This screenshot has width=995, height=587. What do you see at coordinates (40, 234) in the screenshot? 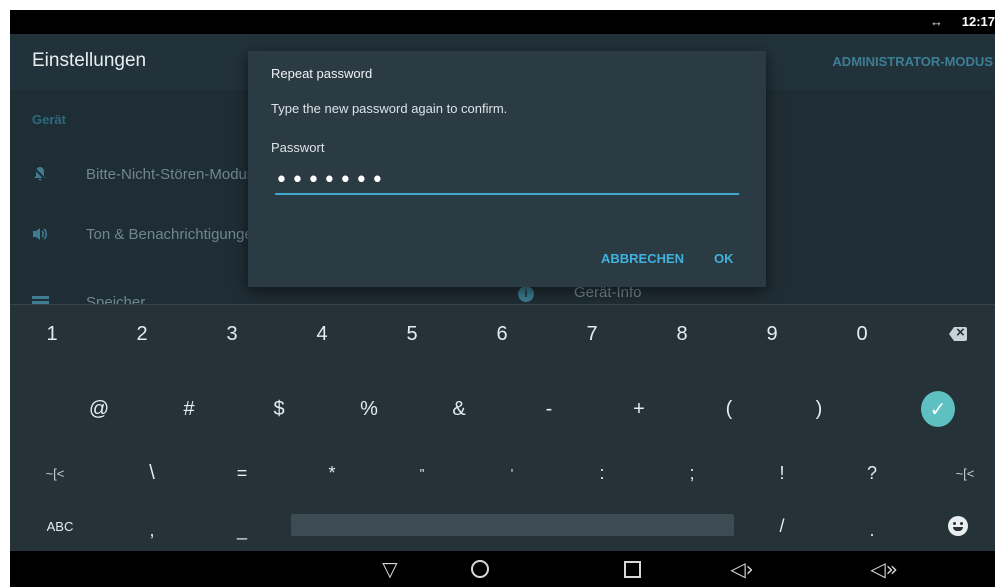
I see `volume-icon` at bounding box center [40, 234].